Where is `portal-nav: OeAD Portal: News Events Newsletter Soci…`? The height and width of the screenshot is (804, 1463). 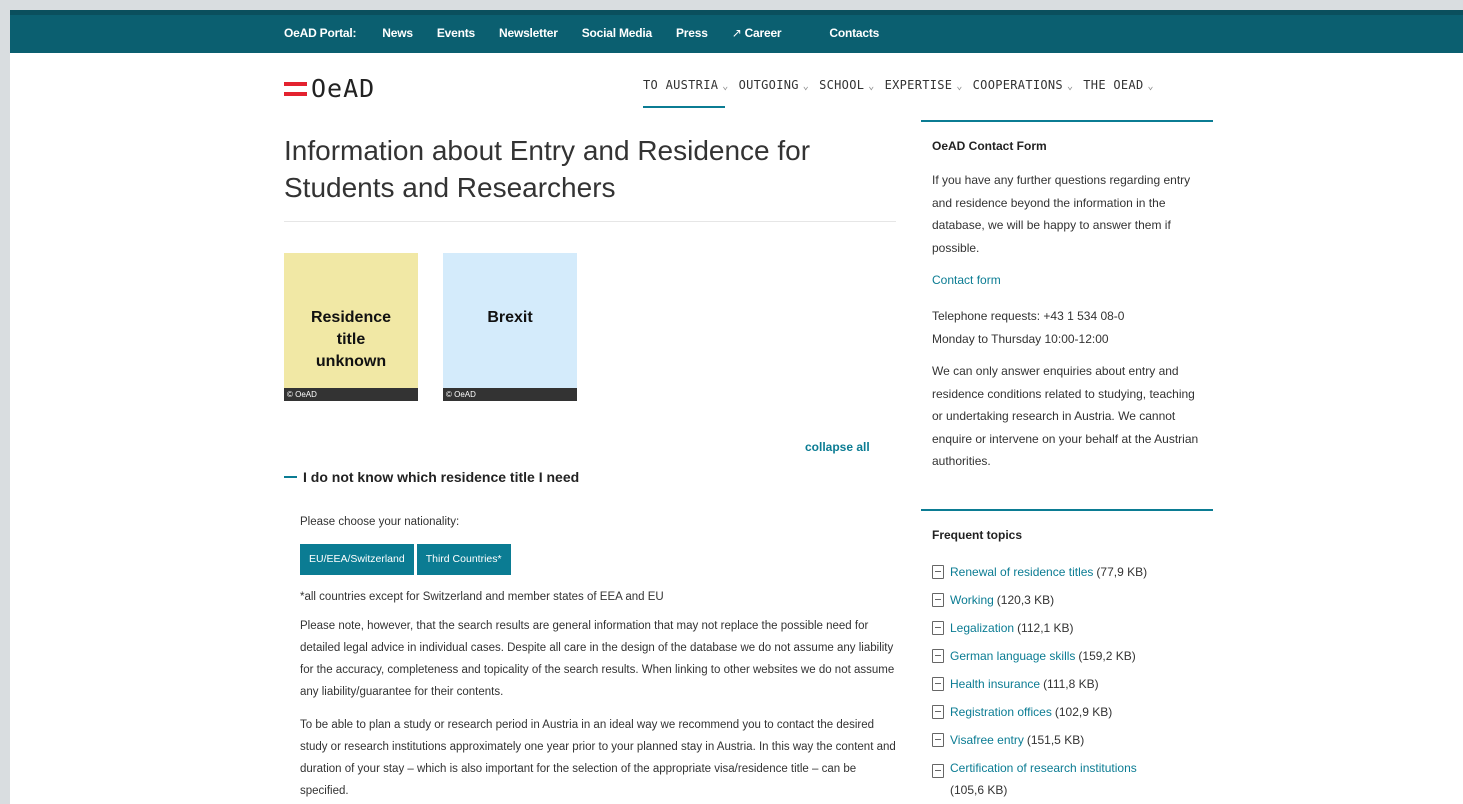
portal-nav: OeAD Portal: News Events Newsletter Soci… is located at coordinates (593, 33).